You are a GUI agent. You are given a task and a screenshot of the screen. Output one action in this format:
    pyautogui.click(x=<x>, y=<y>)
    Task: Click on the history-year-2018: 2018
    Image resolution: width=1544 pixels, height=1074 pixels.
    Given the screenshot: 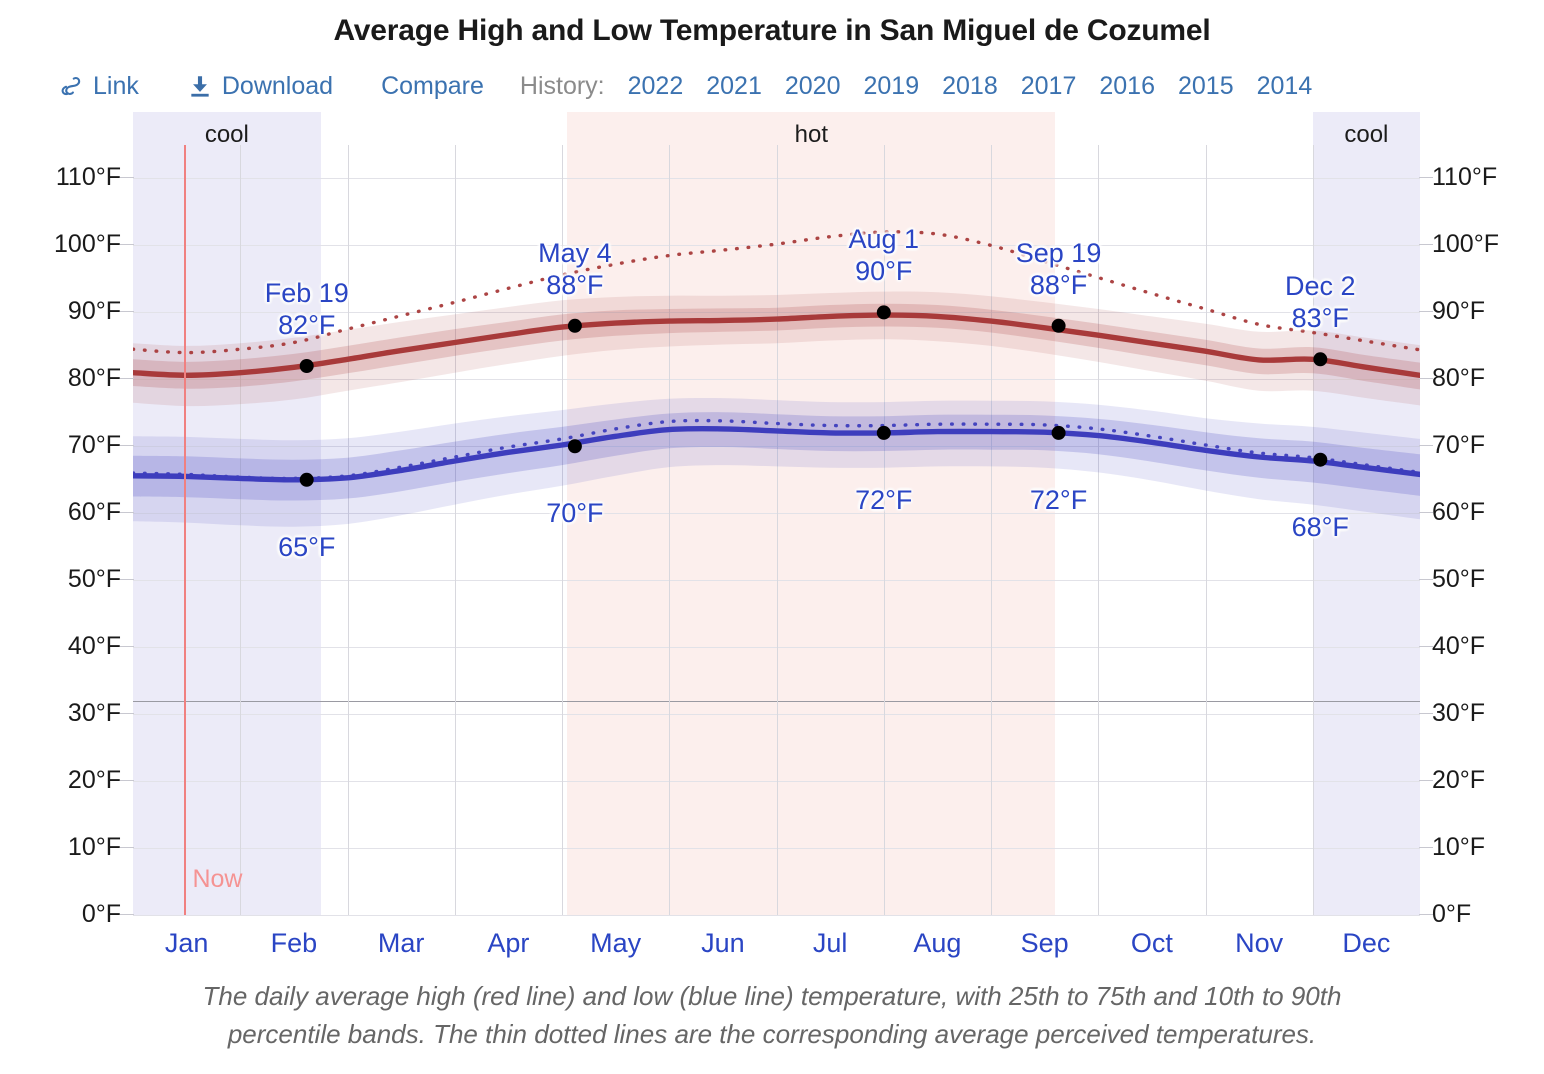 What is the action you would take?
    pyautogui.click(x=970, y=86)
    